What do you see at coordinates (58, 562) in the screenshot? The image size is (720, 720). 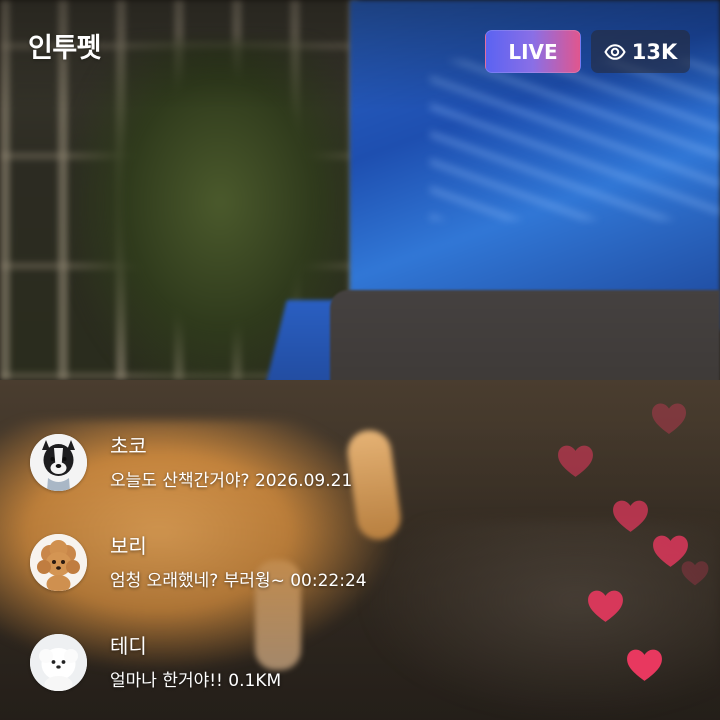 I see `poodle-avatar` at bounding box center [58, 562].